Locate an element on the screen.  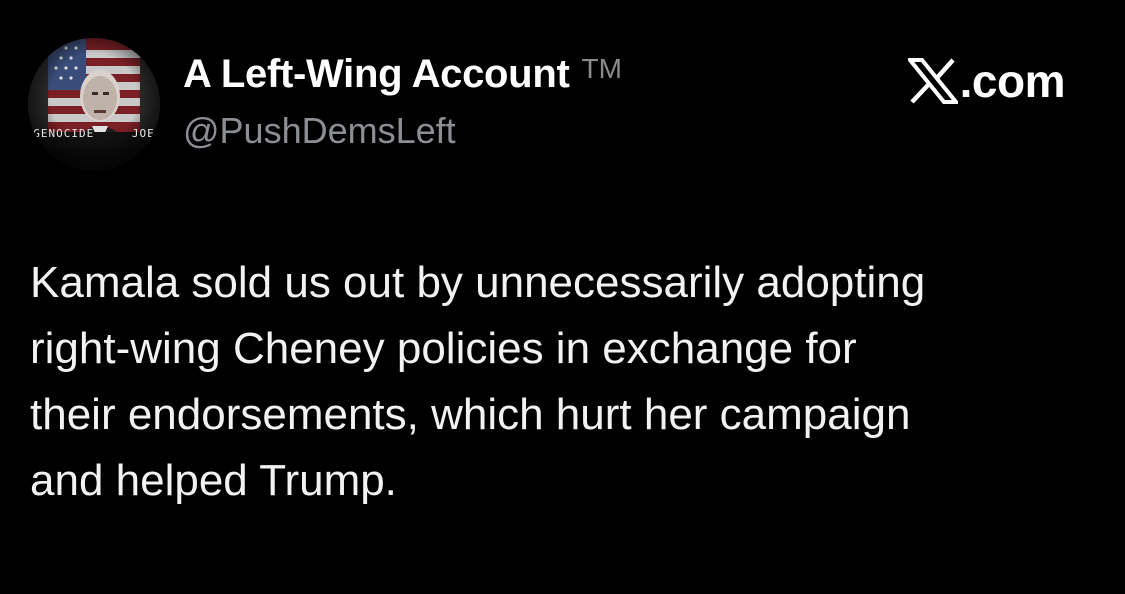
author-handle: @PushDemsLeft is located at coordinates (319, 131).